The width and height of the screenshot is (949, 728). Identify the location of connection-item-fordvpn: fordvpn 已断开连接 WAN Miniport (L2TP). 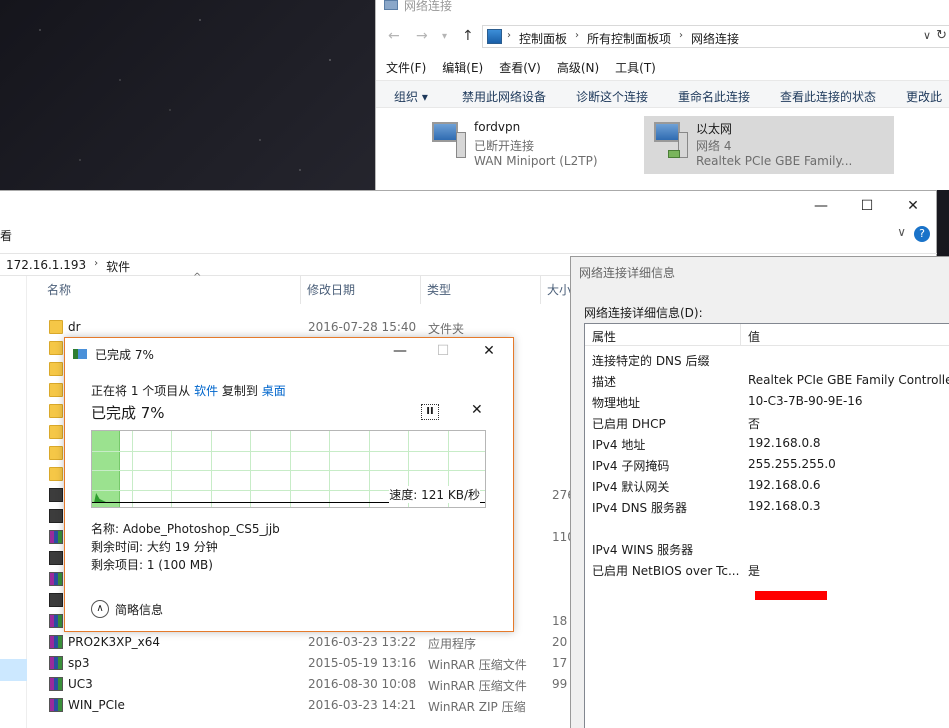
(537, 145).